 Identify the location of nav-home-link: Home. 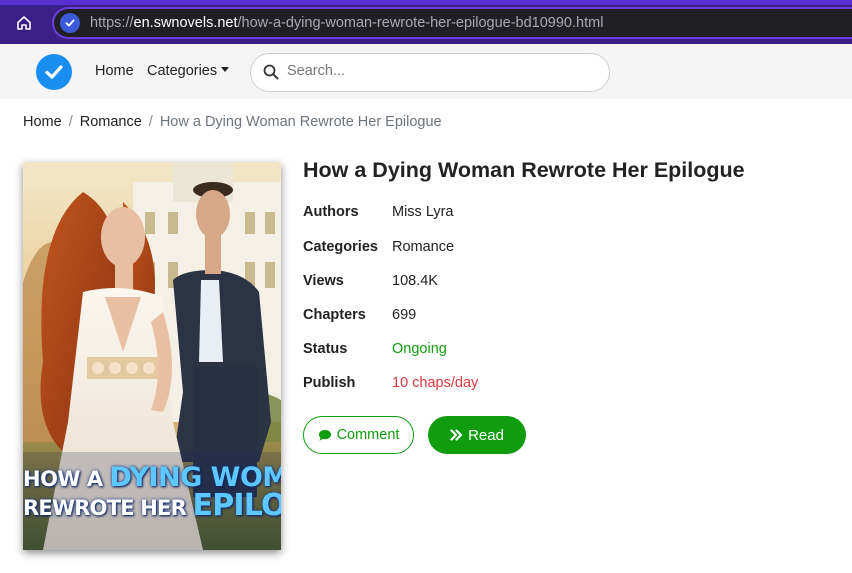
(114, 71).